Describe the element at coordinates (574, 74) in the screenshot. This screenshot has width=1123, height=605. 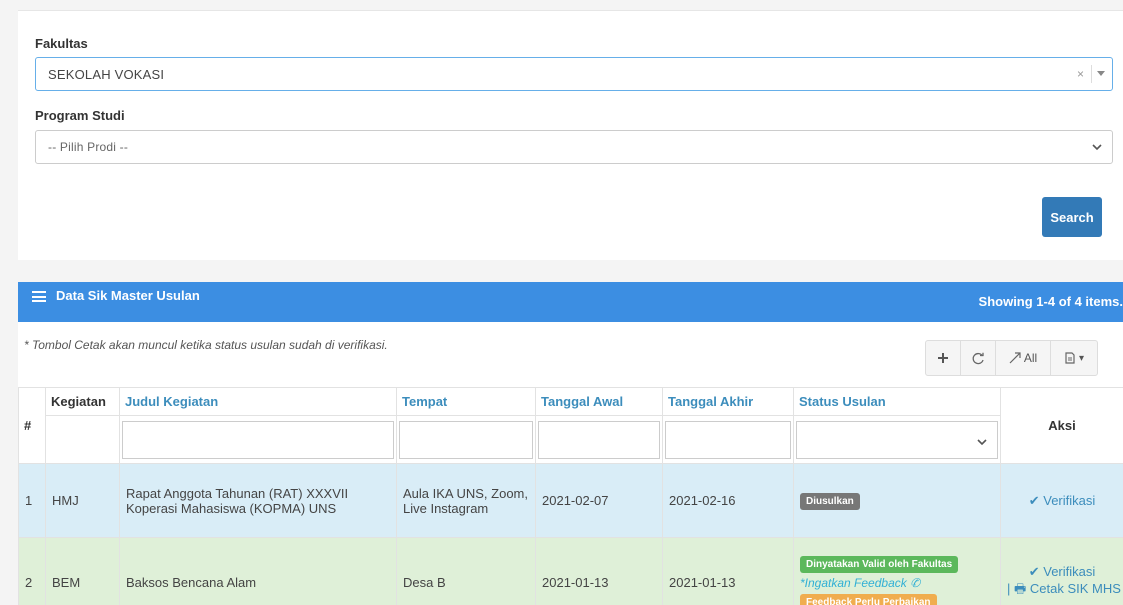
I see `fakultas-select: SEKOLAH VOKASI ×` at that location.